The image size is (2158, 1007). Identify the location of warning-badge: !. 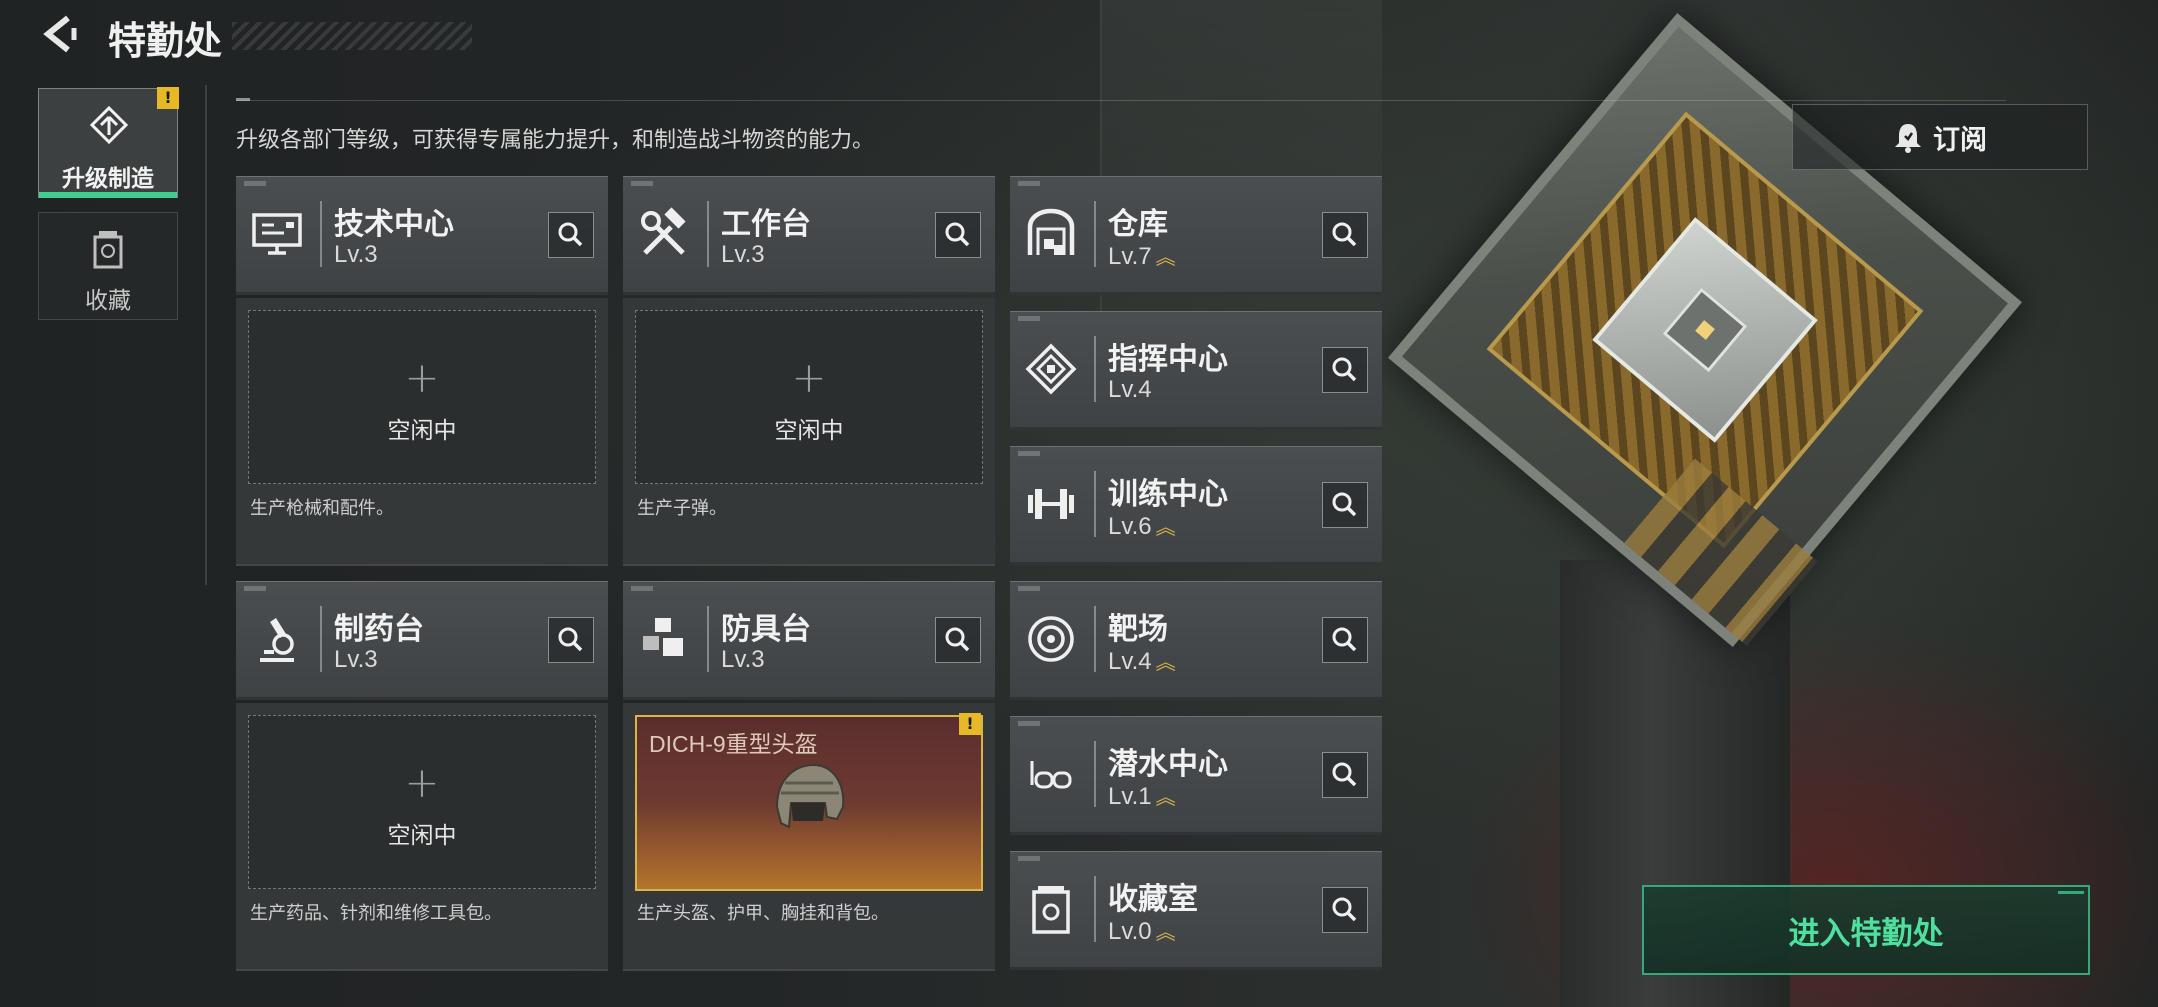
(168, 98).